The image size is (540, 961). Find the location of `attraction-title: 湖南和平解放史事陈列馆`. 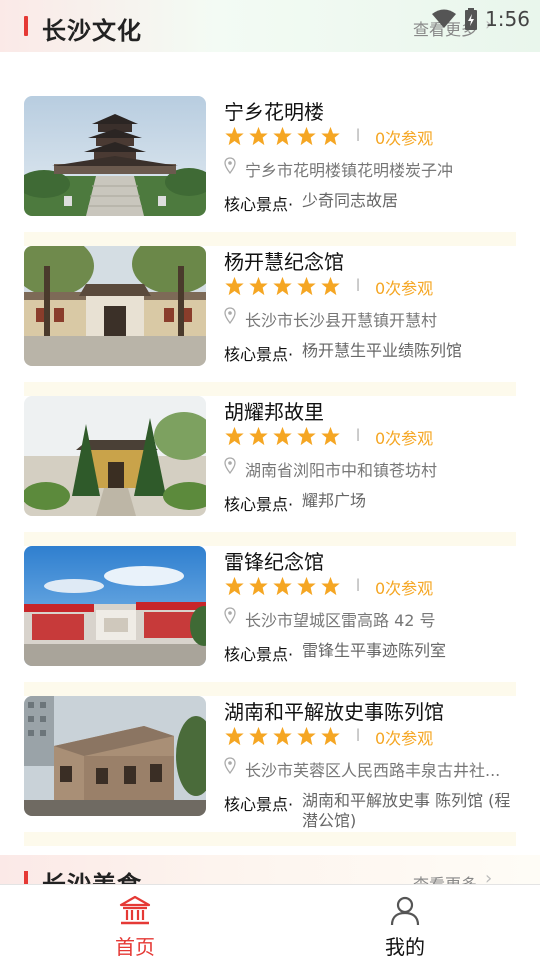

attraction-title: 湖南和平解放史事陈列馆 is located at coordinates (334, 712).